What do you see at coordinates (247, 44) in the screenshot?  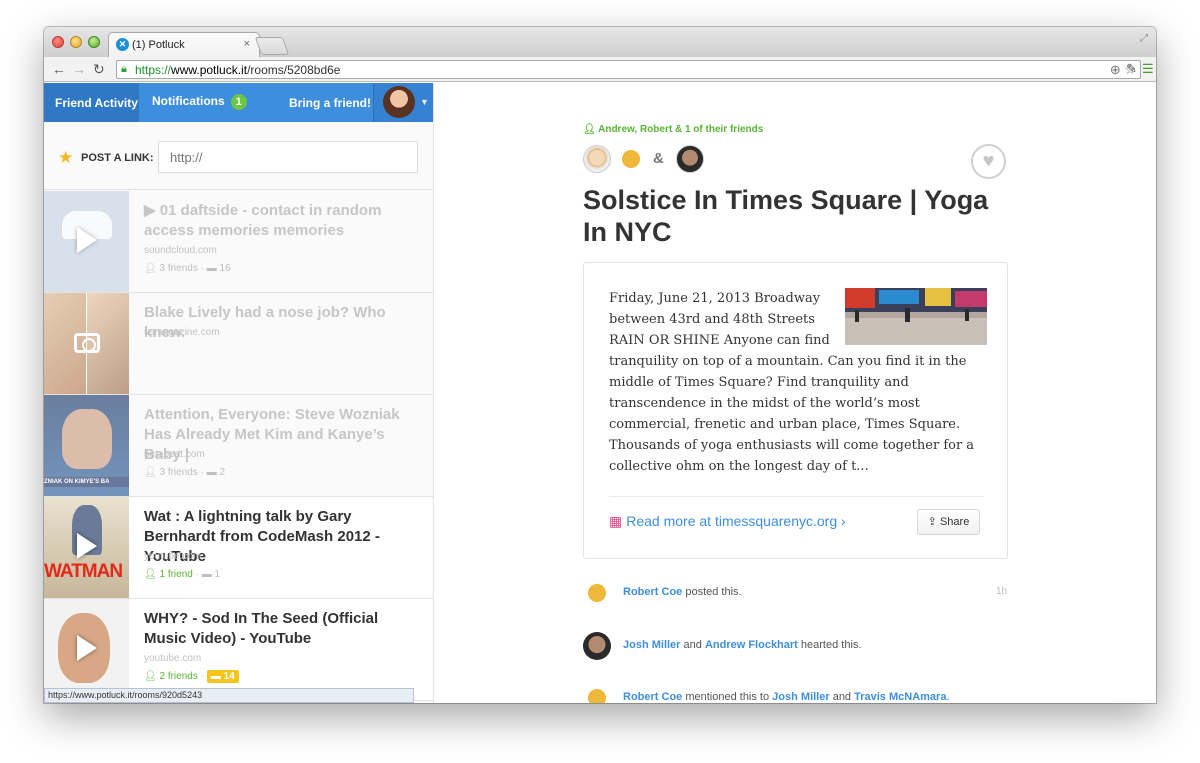 I see `tab-close-icon: ×` at bounding box center [247, 44].